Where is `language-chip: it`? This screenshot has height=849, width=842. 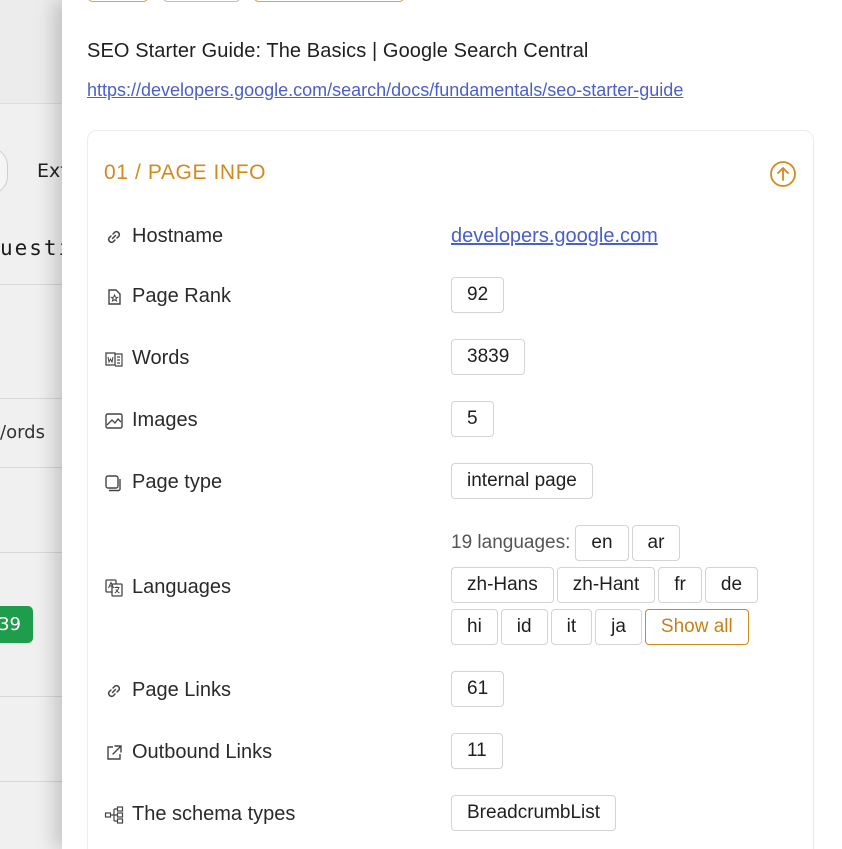
language-chip: it is located at coordinates (571, 627).